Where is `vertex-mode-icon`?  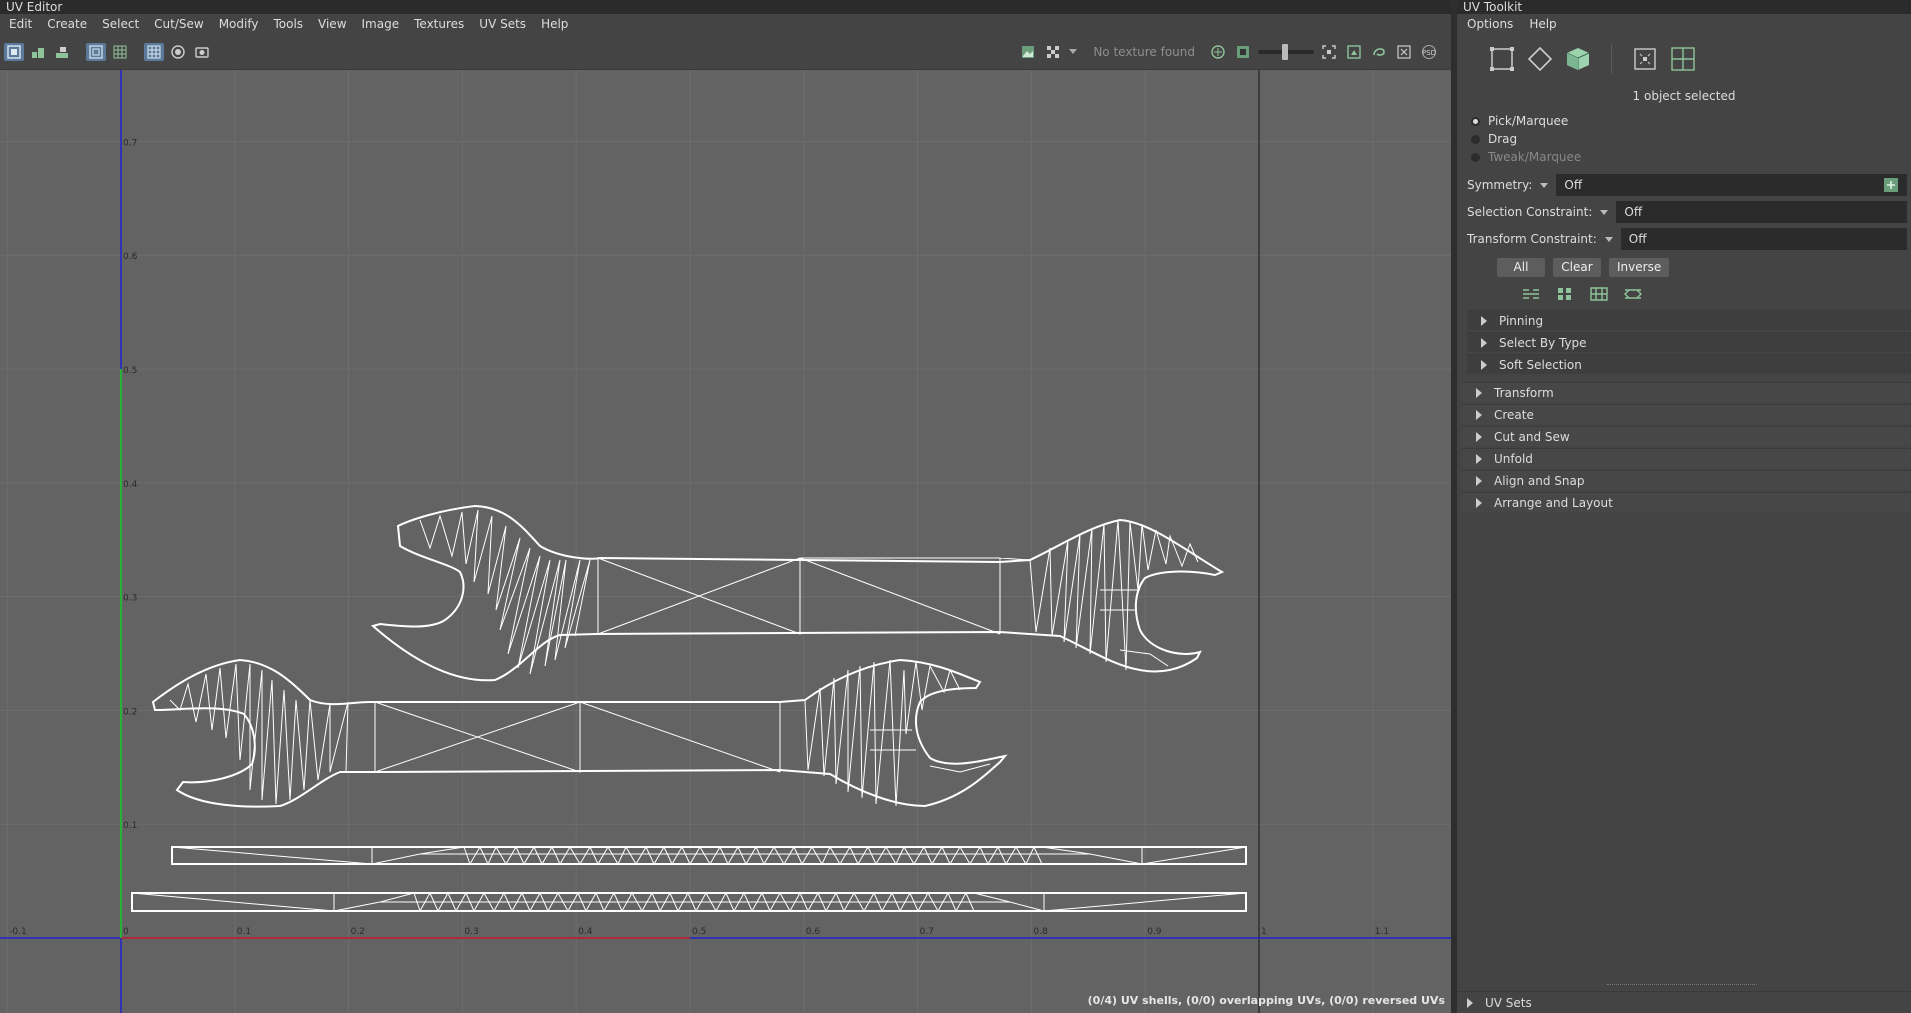
vertex-mode-icon is located at coordinates (1502, 59).